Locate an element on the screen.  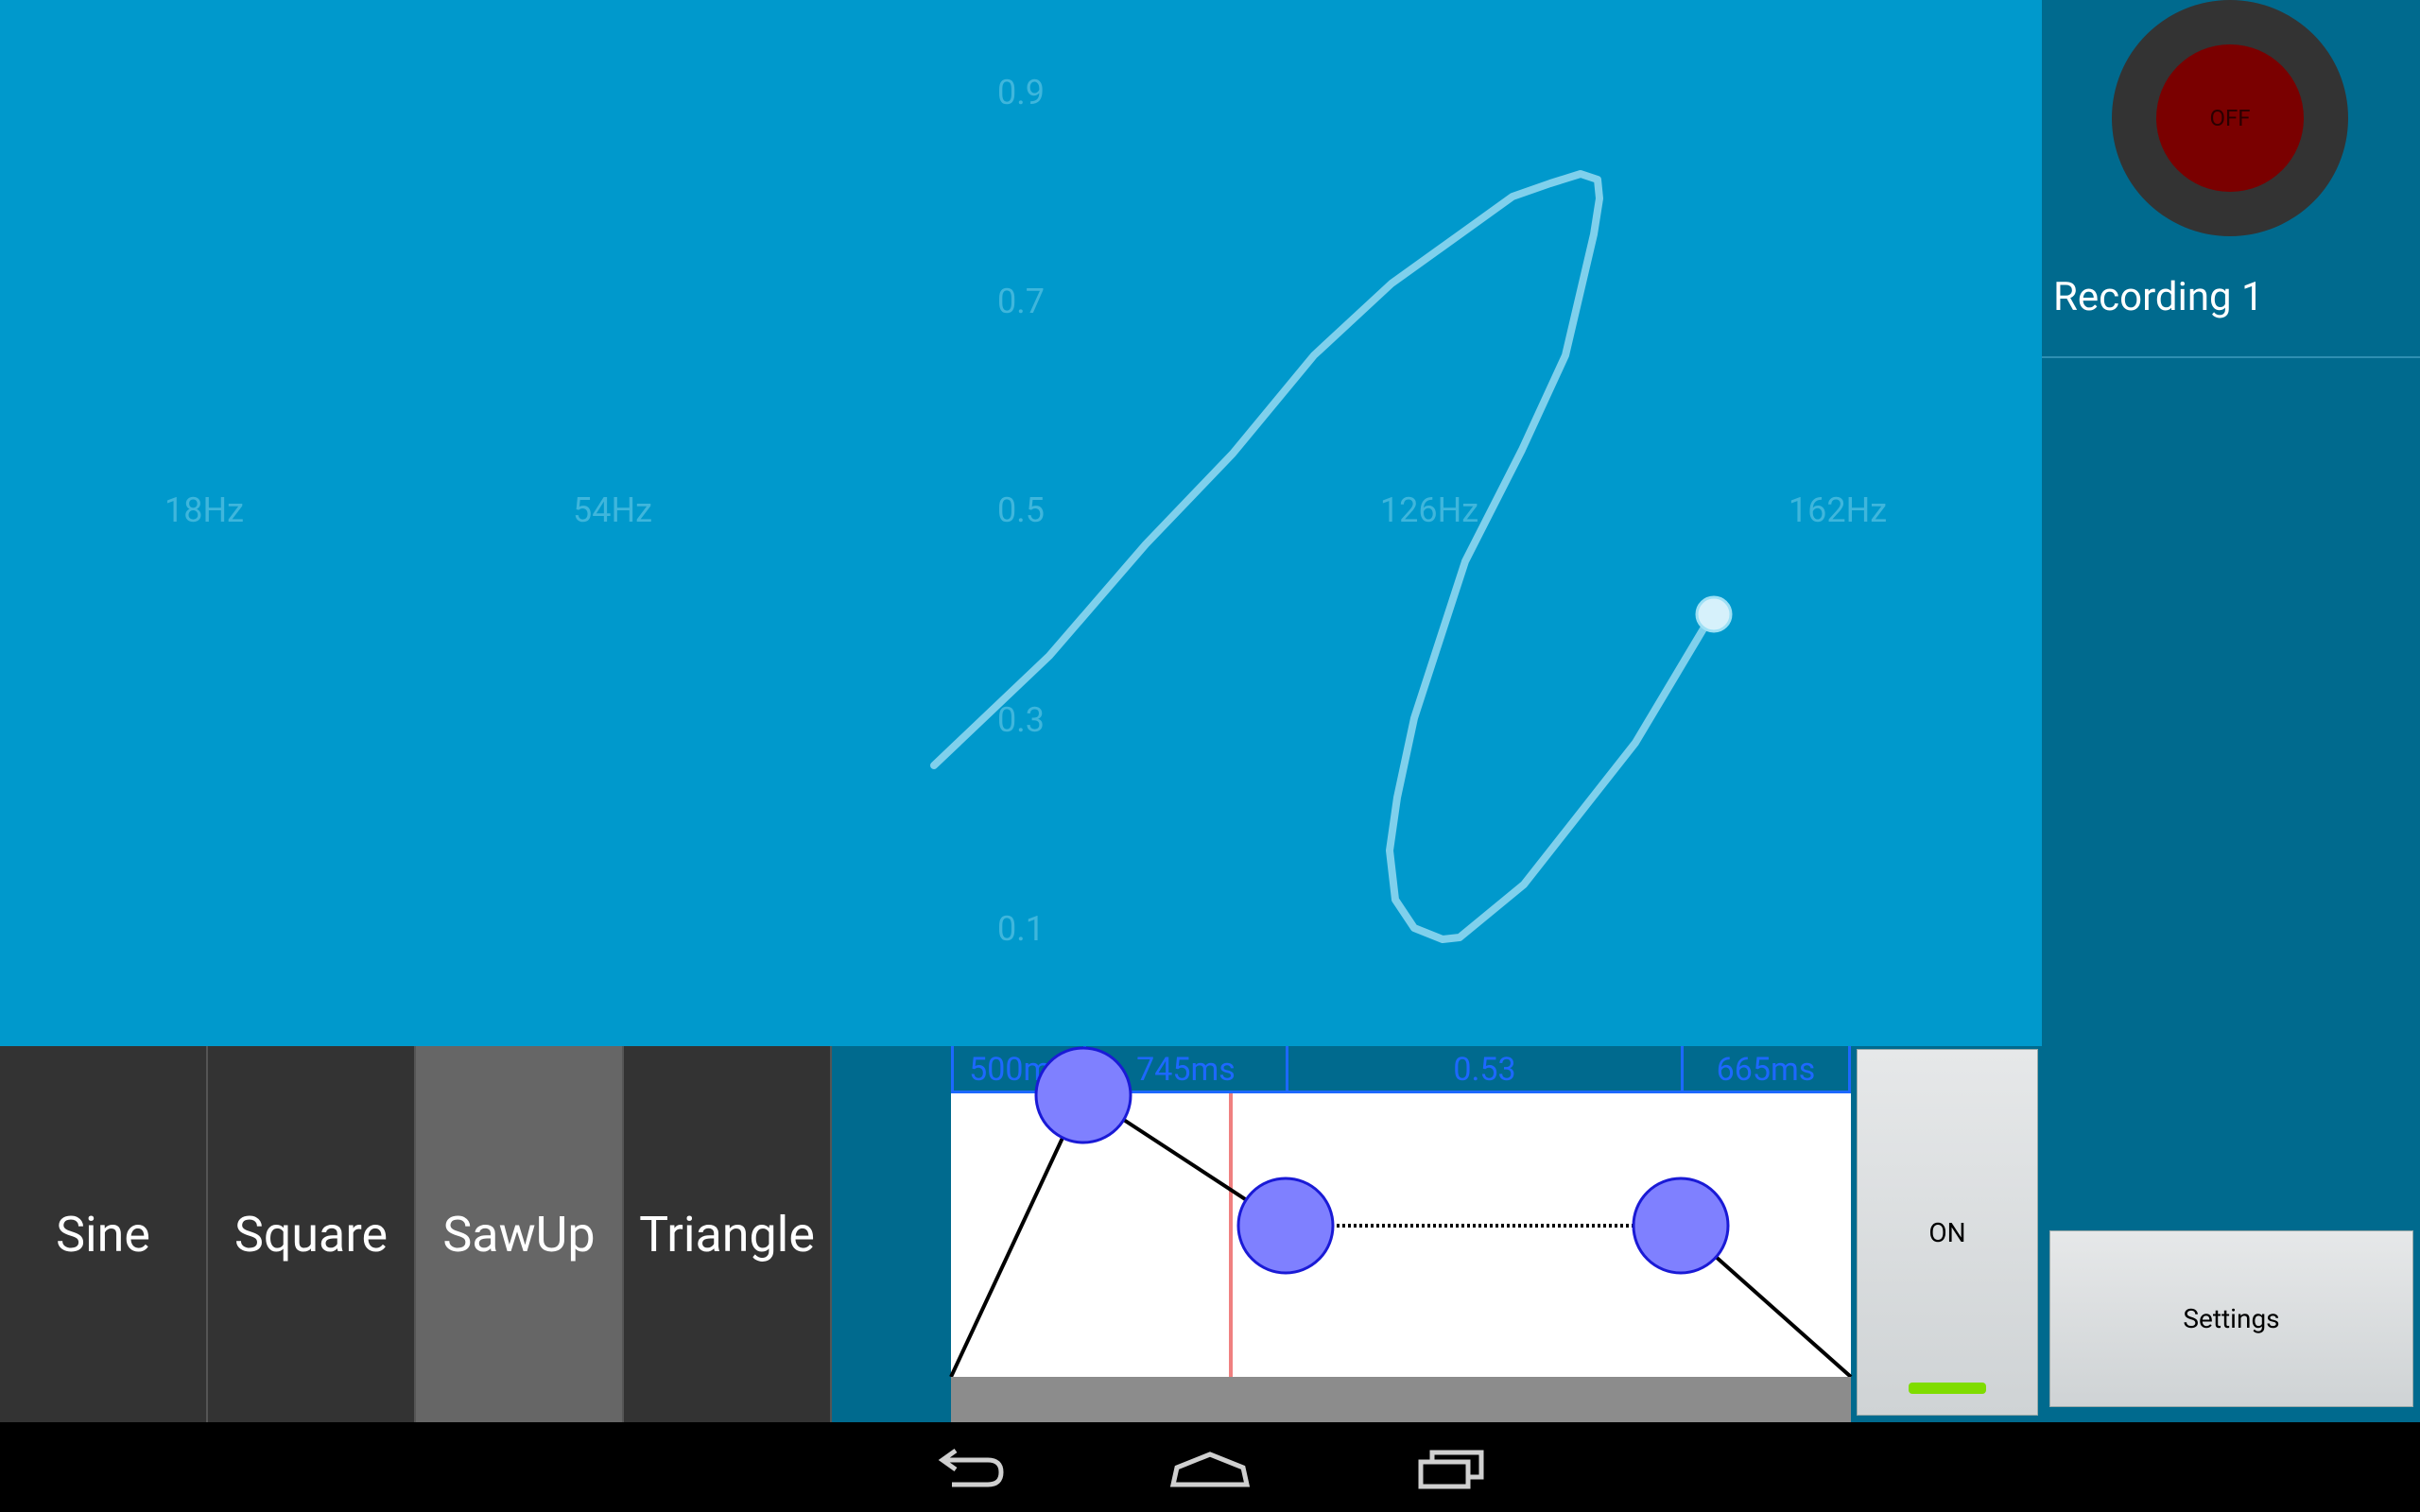
x-axis-label: 162Hz is located at coordinates (1838, 510).